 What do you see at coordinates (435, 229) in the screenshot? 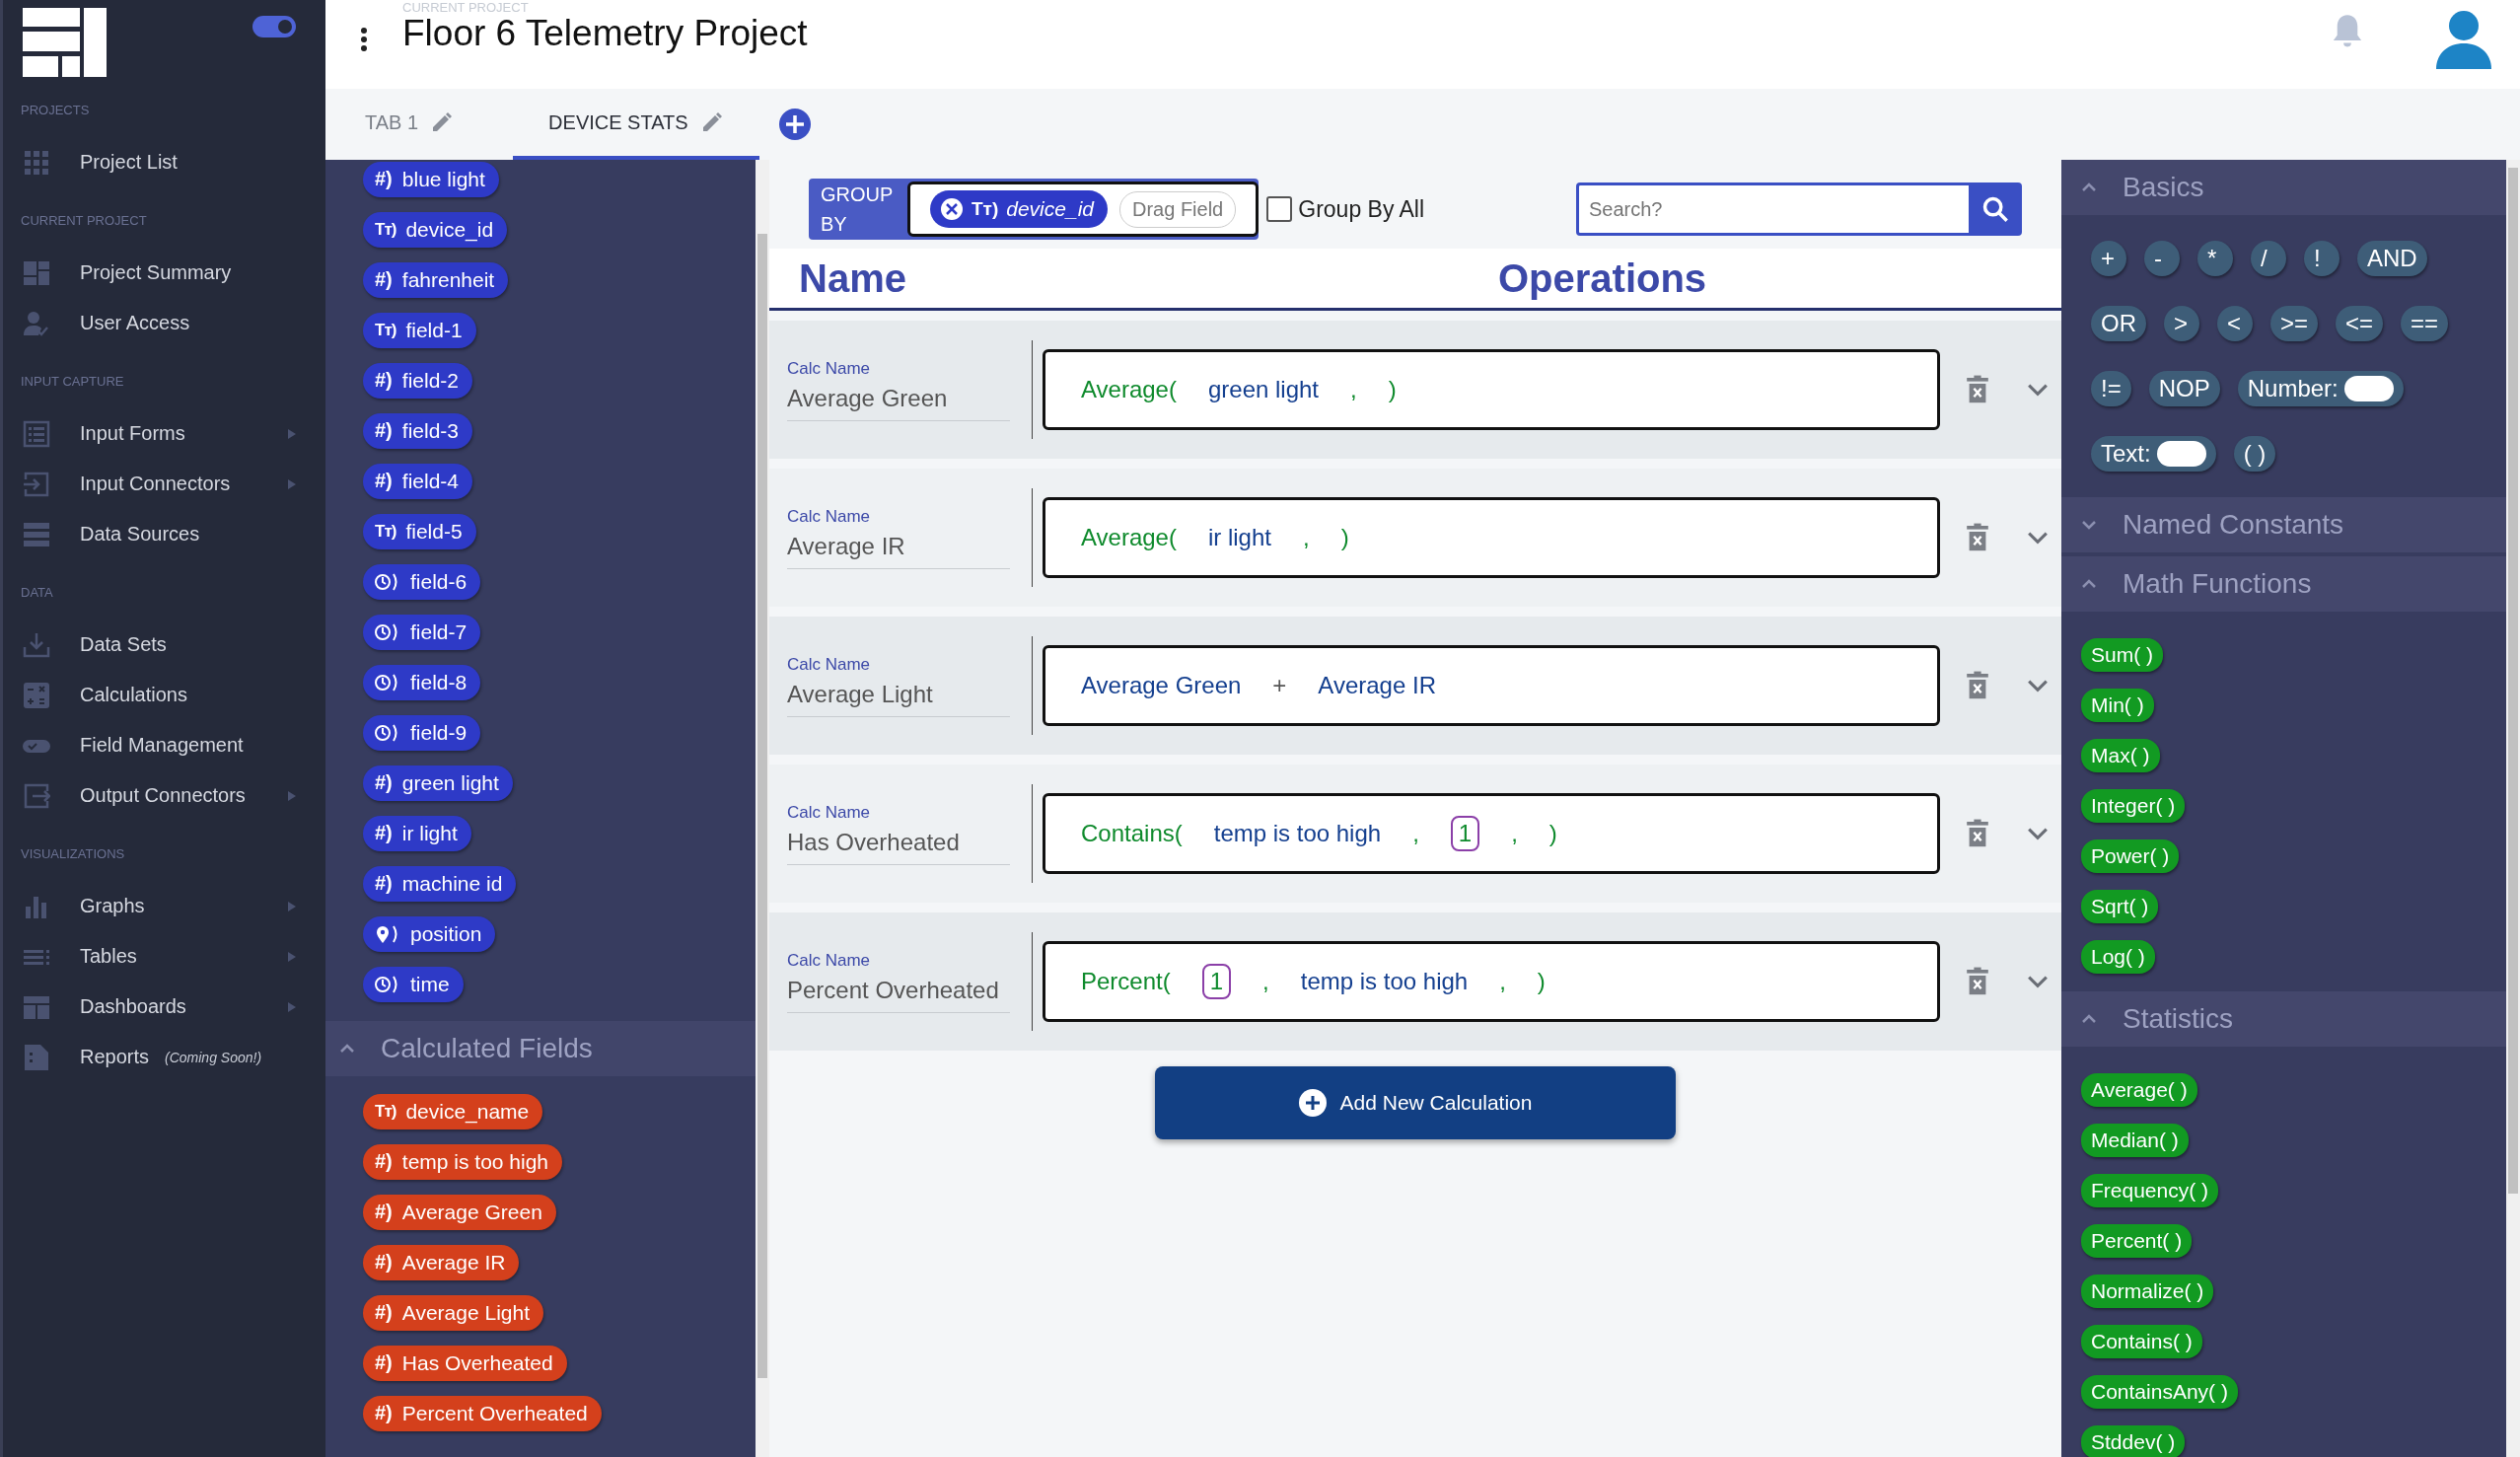
I see `field-chip: Tт) device_id` at bounding box center [435, 229].